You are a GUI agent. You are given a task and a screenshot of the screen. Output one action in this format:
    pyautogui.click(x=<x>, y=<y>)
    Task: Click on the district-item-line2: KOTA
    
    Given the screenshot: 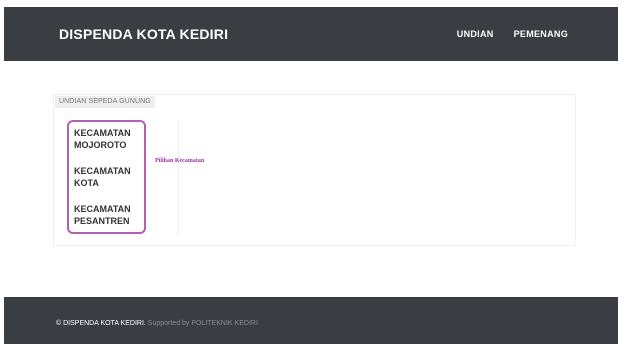 What is the action you would take?
    pyautogui.click(x=86, y=183)
    